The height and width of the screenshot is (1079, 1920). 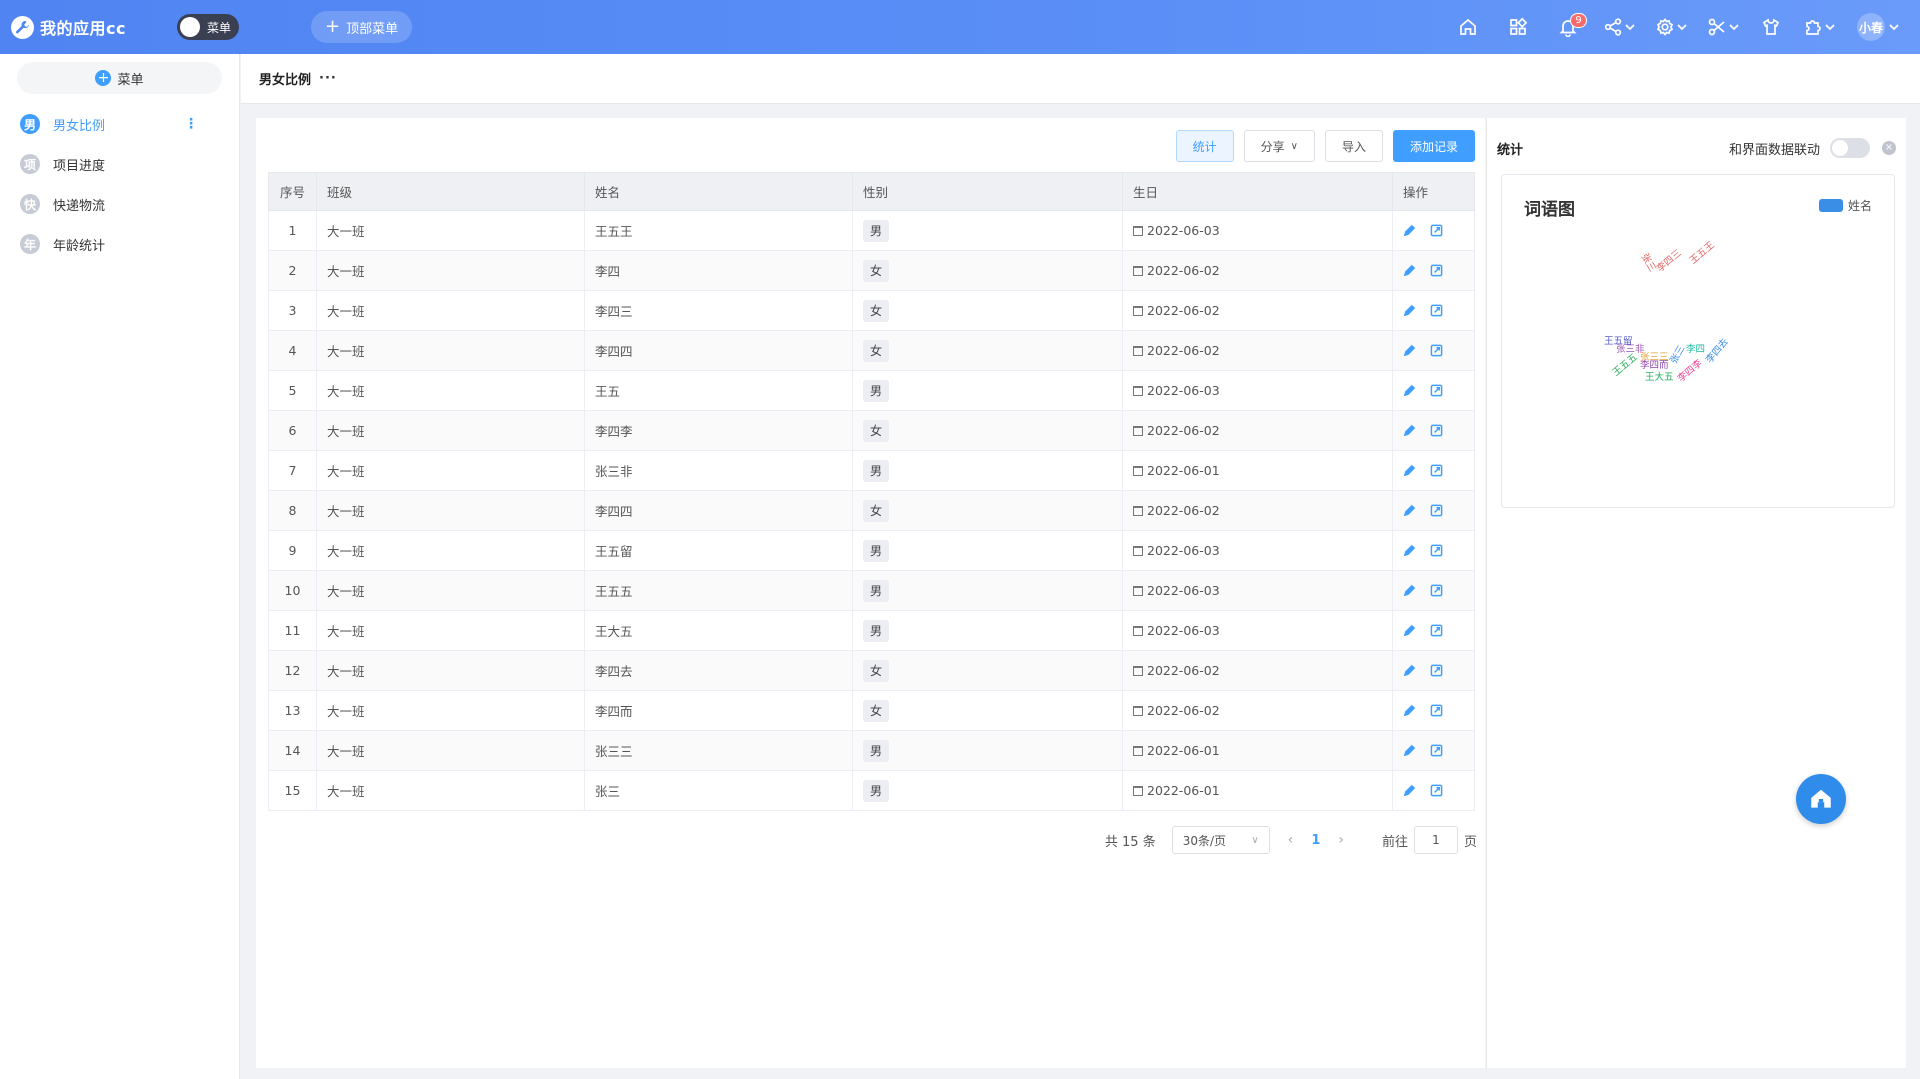 What do you see at coordinates (871, 310) in the screenshot?
I see `table-row: 3 大一班 李四三女 2022-06-02` at bounding box center [871, 310].